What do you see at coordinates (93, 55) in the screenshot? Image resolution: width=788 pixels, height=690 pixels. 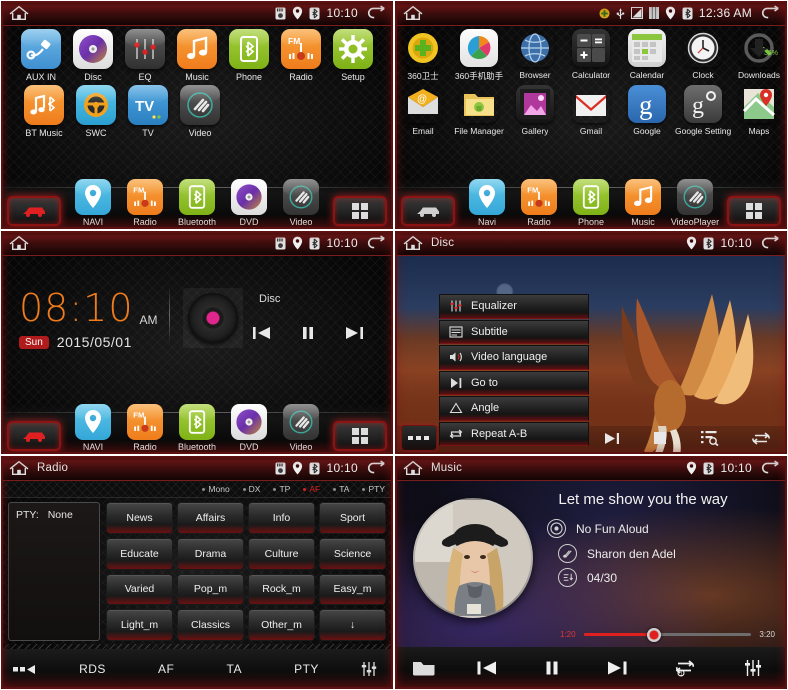 I see `app-disc: Disc` at bounding box center [93, 55].